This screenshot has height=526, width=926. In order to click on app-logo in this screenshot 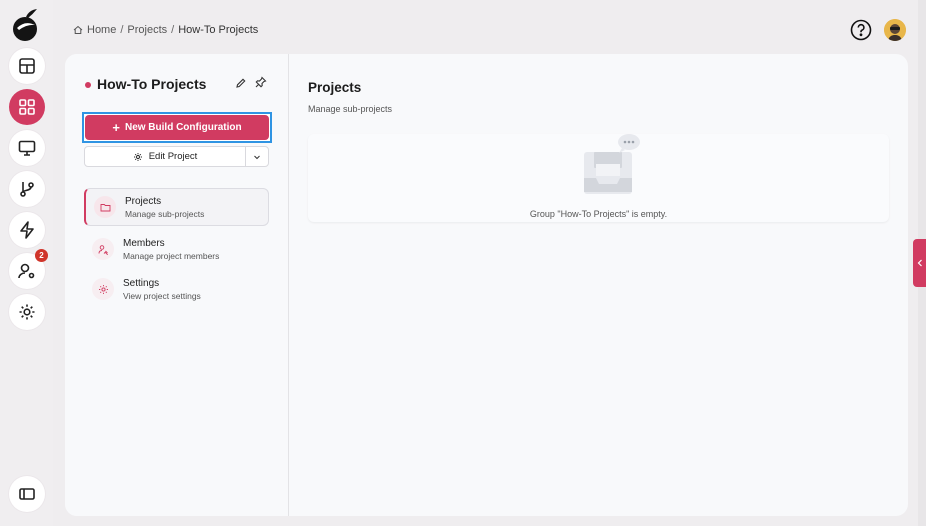, I will do `click(26, 25)`.